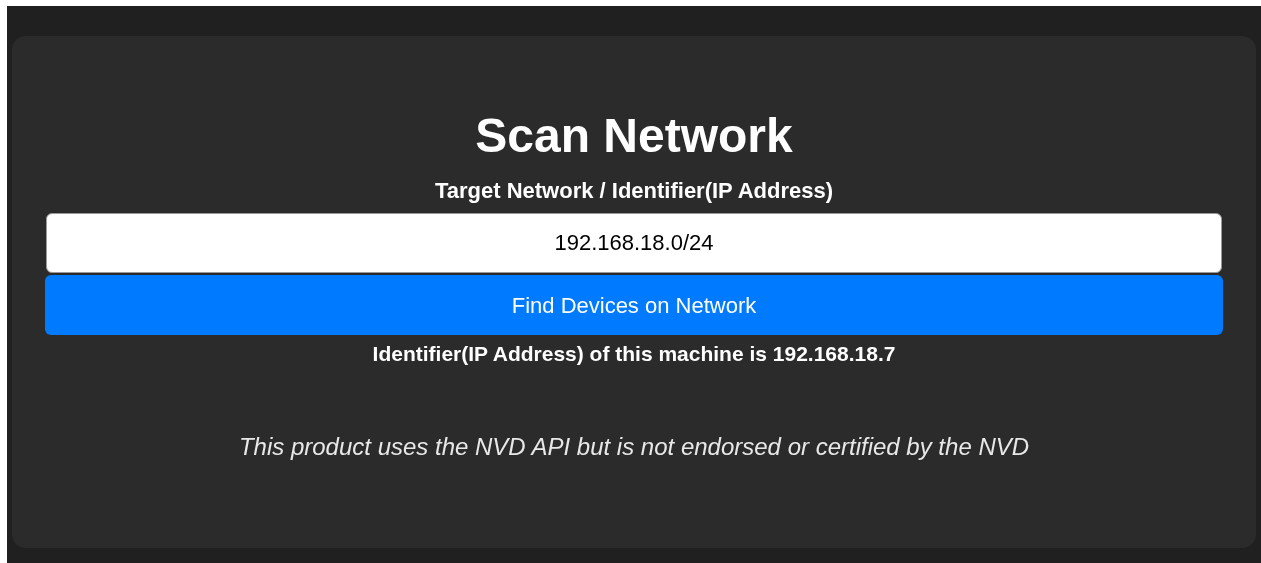 This screenshot has height=563, width=1261. Describe the element at coordinates (634, 354) in the screenshot. I see `machine-address-text: Identifier(IP Address) of this machine is 192.168.18.7` at that location.